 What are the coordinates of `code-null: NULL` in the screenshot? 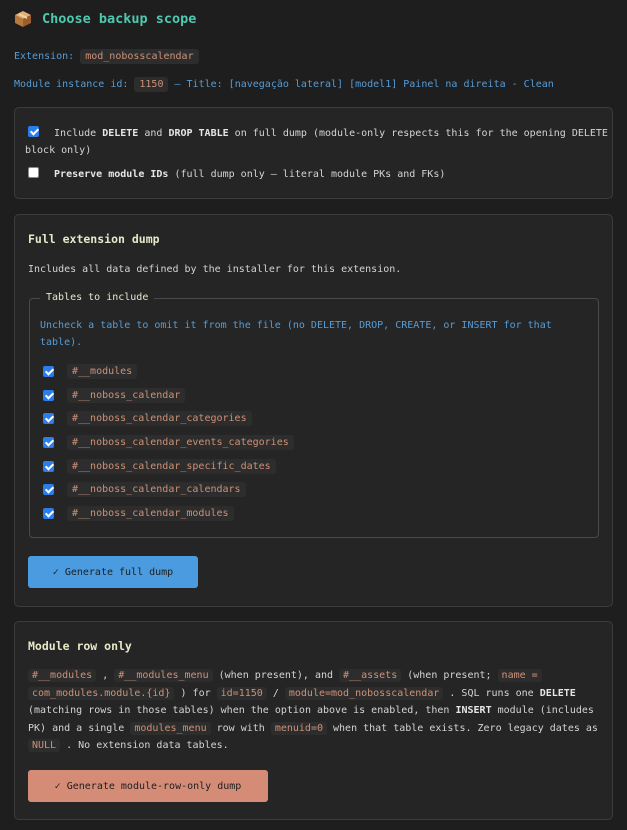 It's located at (44, 745).